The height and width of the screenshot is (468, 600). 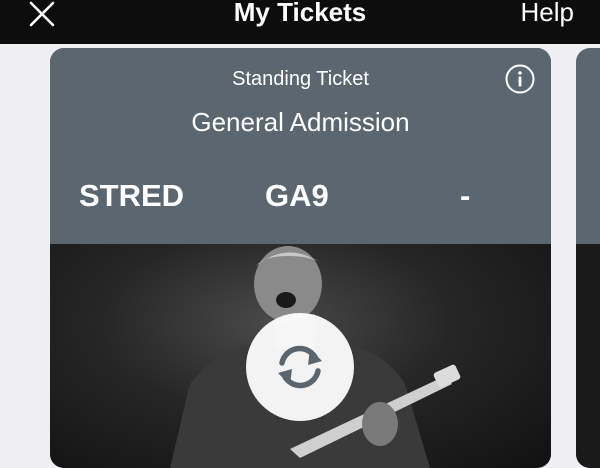 I want to click on info-icon, so click(x=520, y=79).